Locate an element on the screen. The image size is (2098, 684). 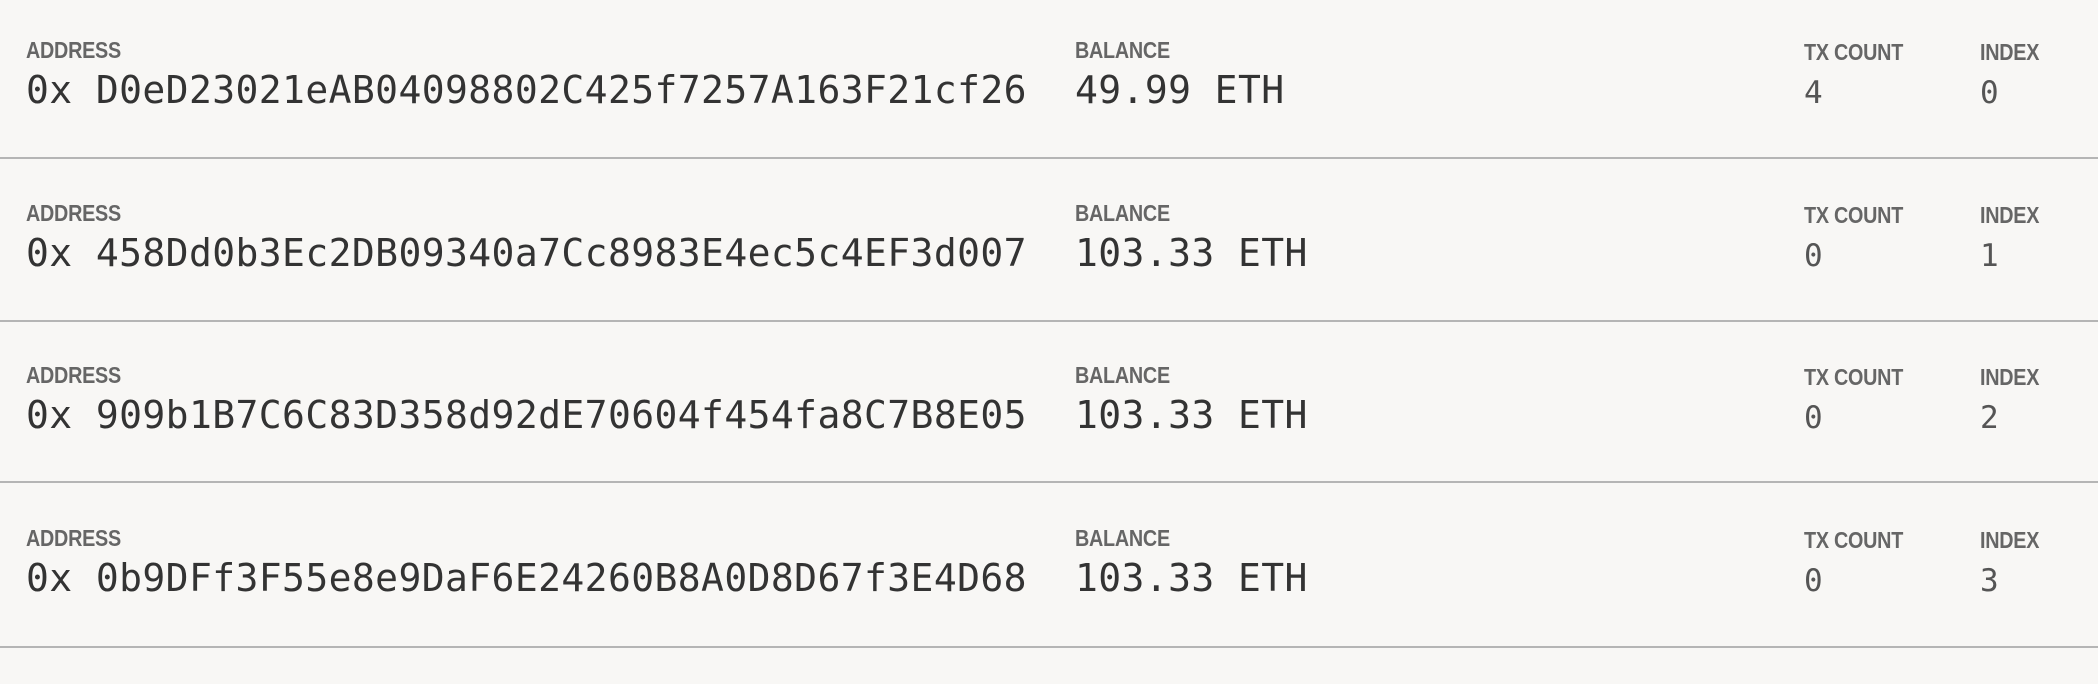
index-value: 3 is located at coordinates (1989, 581).